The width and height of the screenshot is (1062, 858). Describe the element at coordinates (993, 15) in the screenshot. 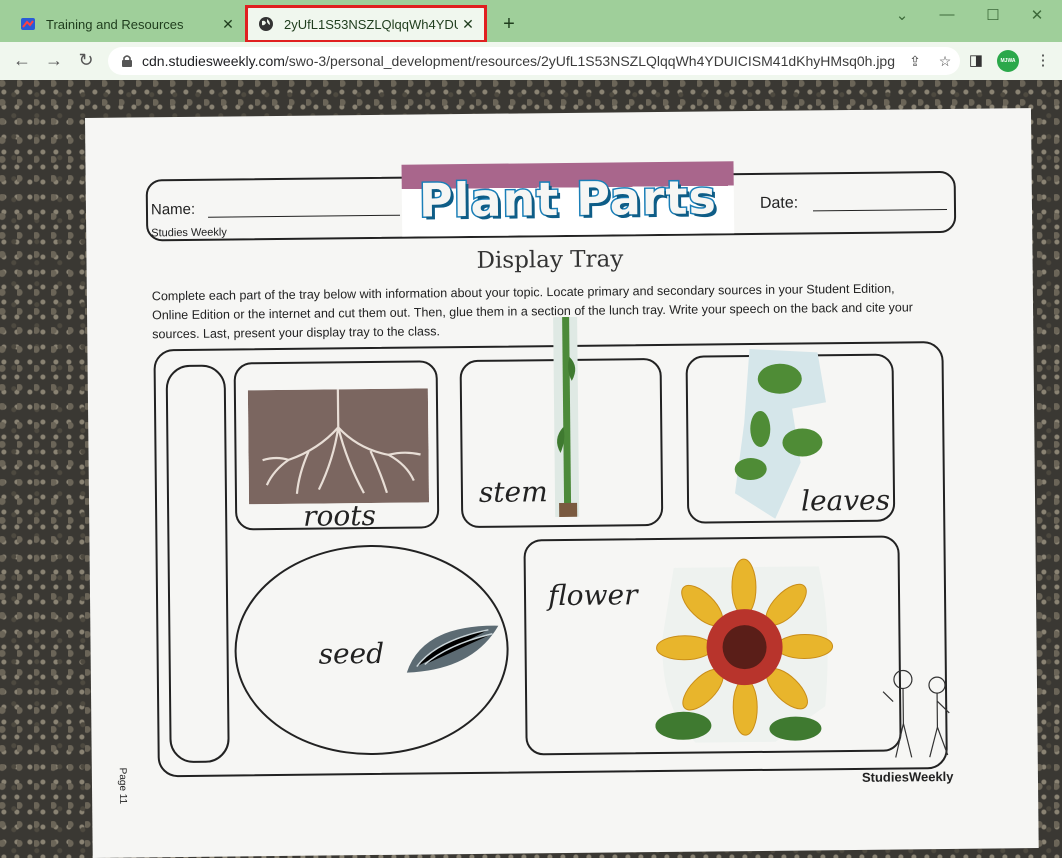

I see `maximize-button: ☐` at that location.